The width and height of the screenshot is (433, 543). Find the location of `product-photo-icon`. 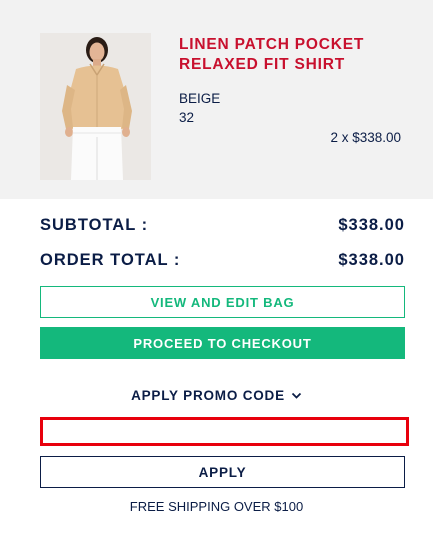

product-photo-icon is located at coordinates (95, 106).